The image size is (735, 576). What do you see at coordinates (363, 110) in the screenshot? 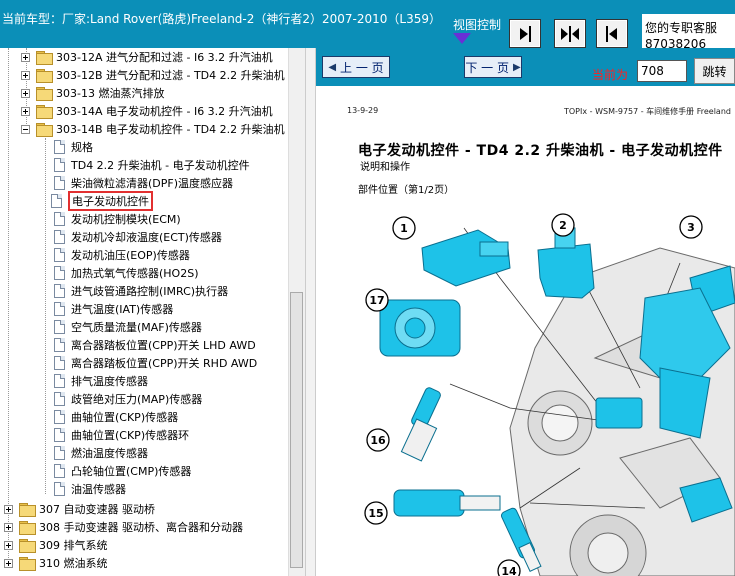
I see `doc-date: 13-9-29` at bounding box center [363, 110].